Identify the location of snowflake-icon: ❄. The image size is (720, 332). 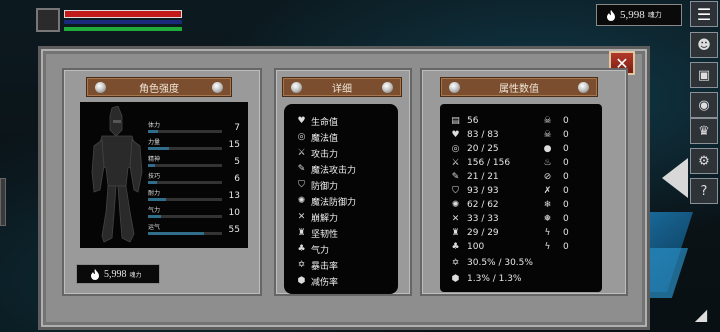
(547, 205).